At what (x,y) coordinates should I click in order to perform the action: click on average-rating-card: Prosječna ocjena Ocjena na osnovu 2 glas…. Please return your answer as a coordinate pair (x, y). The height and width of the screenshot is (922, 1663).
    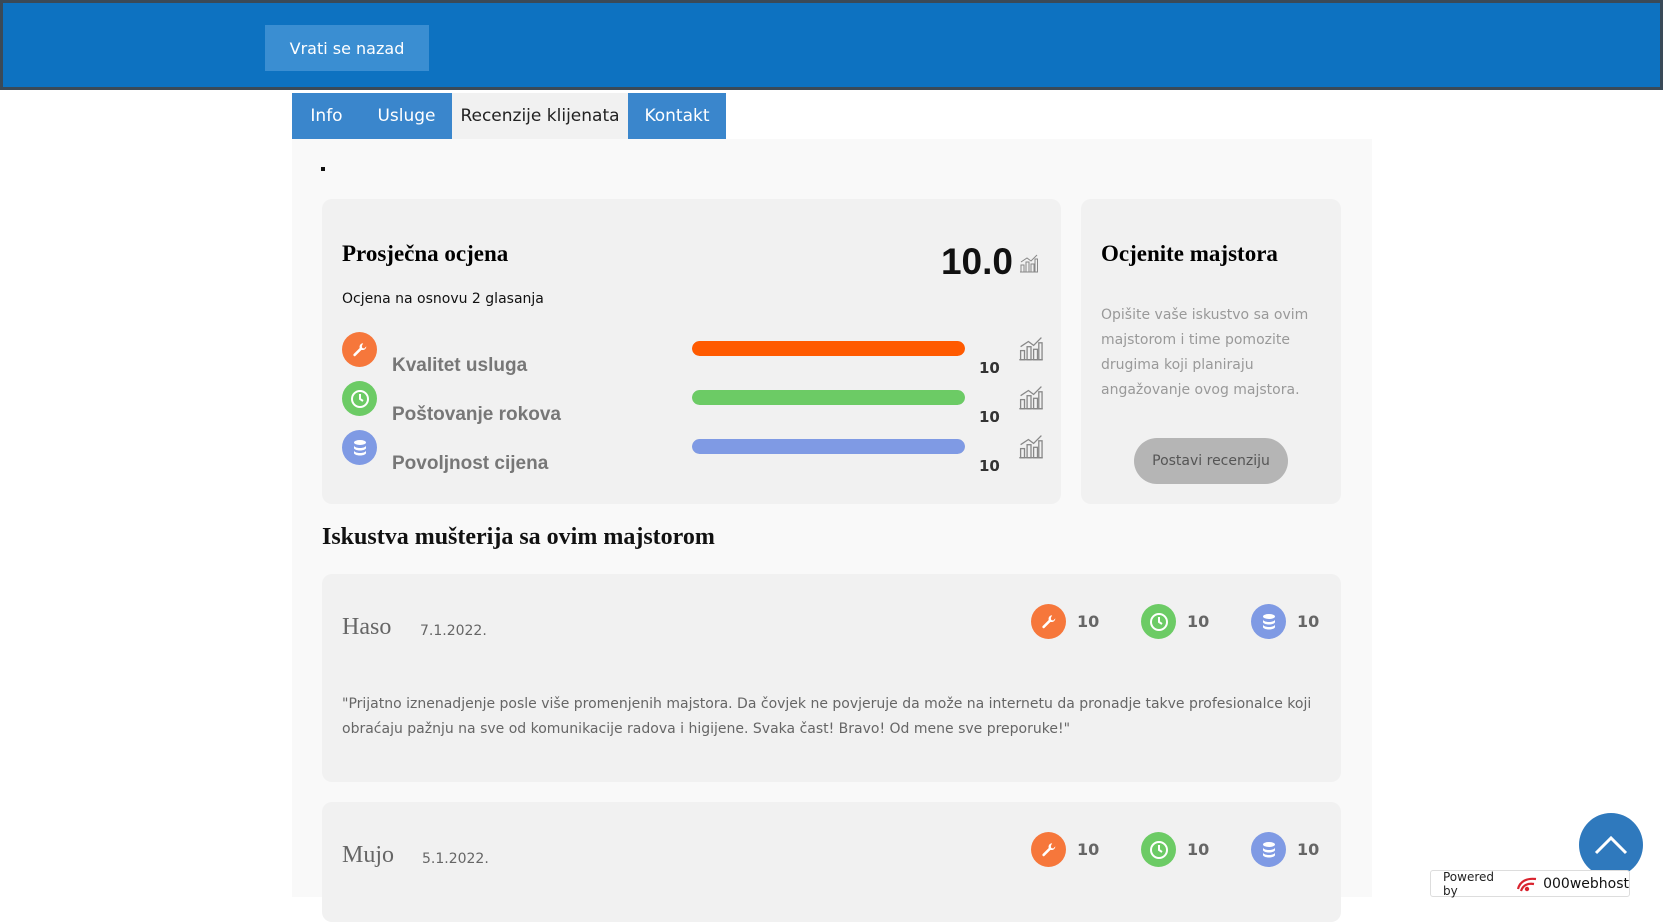
    Looking at the image, I should click on (691, 351).